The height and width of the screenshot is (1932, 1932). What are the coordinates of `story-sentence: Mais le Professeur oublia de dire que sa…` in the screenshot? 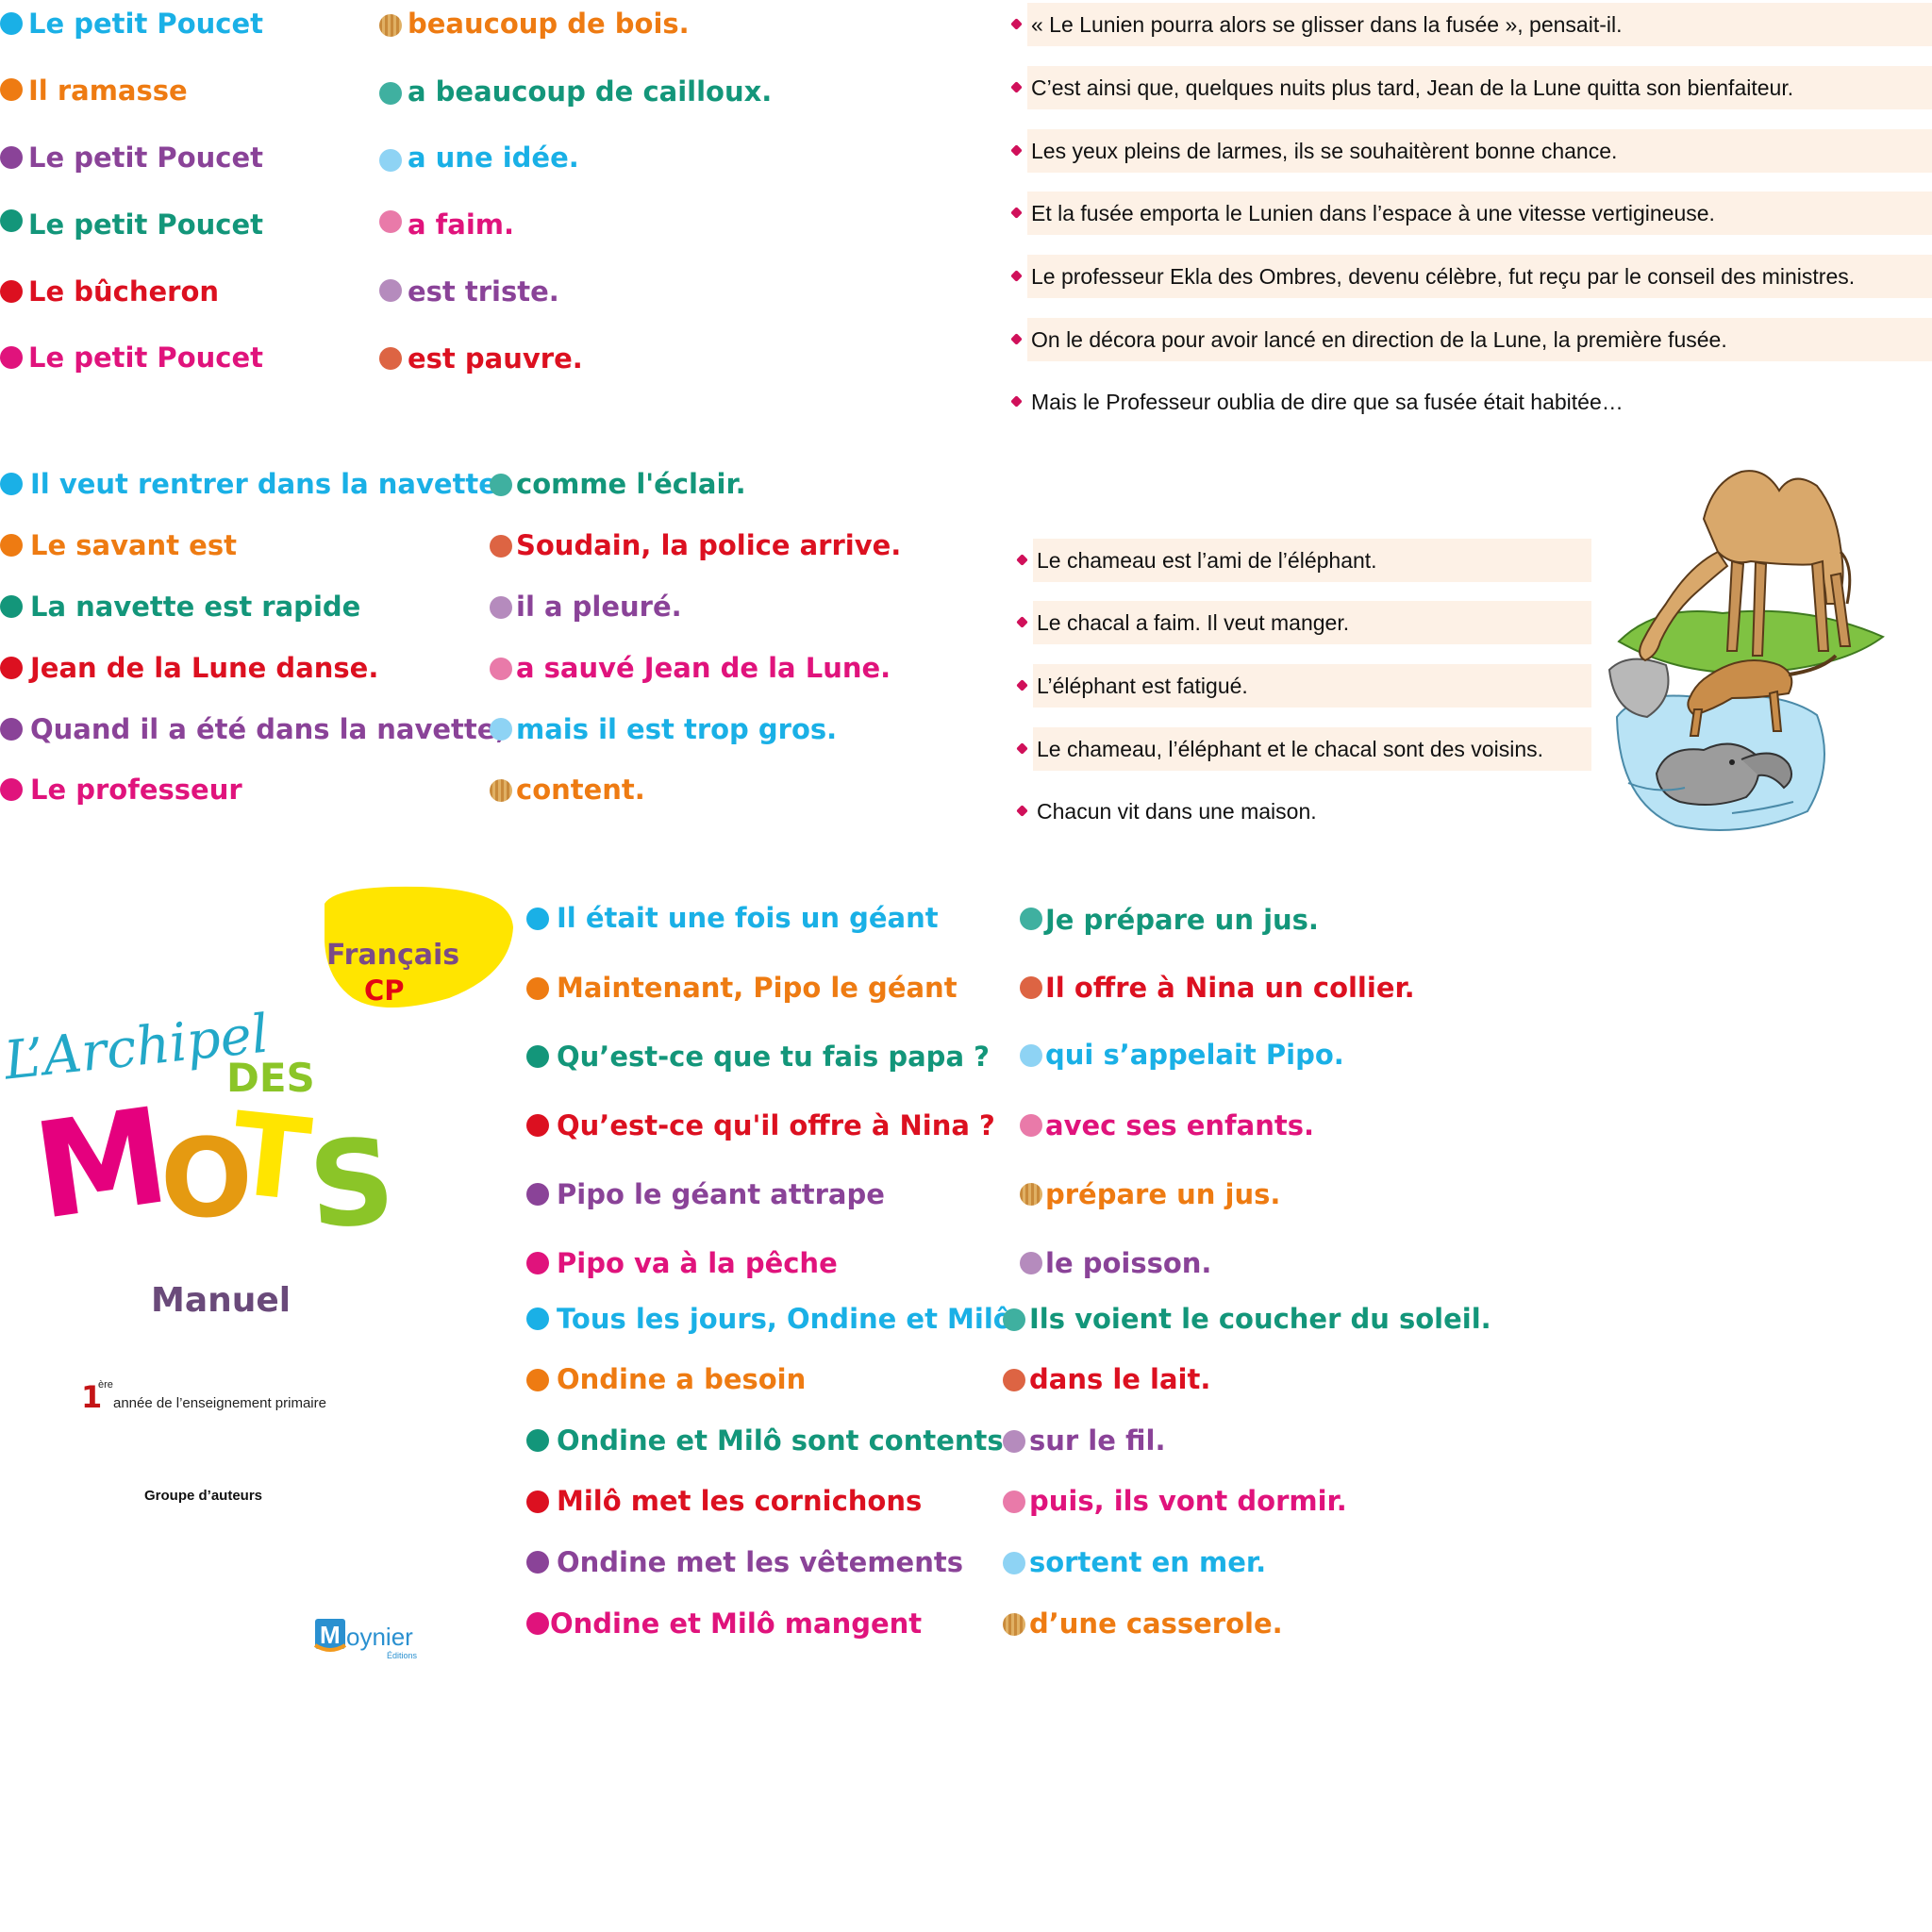 It's located at (1479, 402).